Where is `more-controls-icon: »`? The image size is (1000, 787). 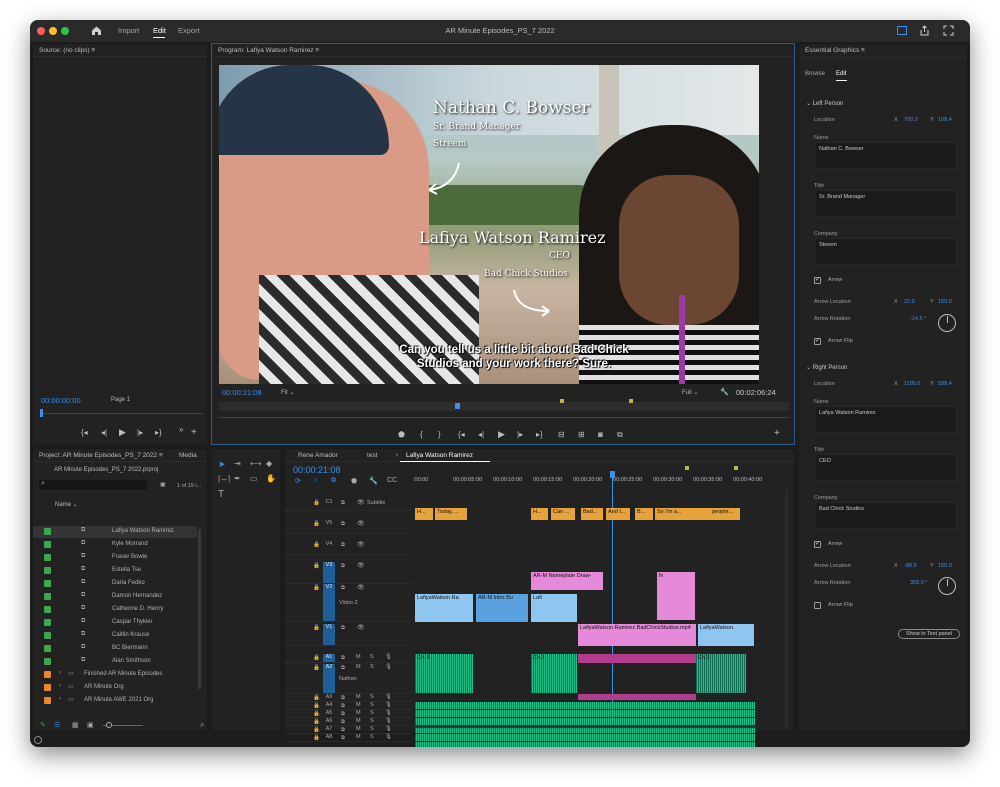
more-controls-icon: » is located at coordinates (181, 429).